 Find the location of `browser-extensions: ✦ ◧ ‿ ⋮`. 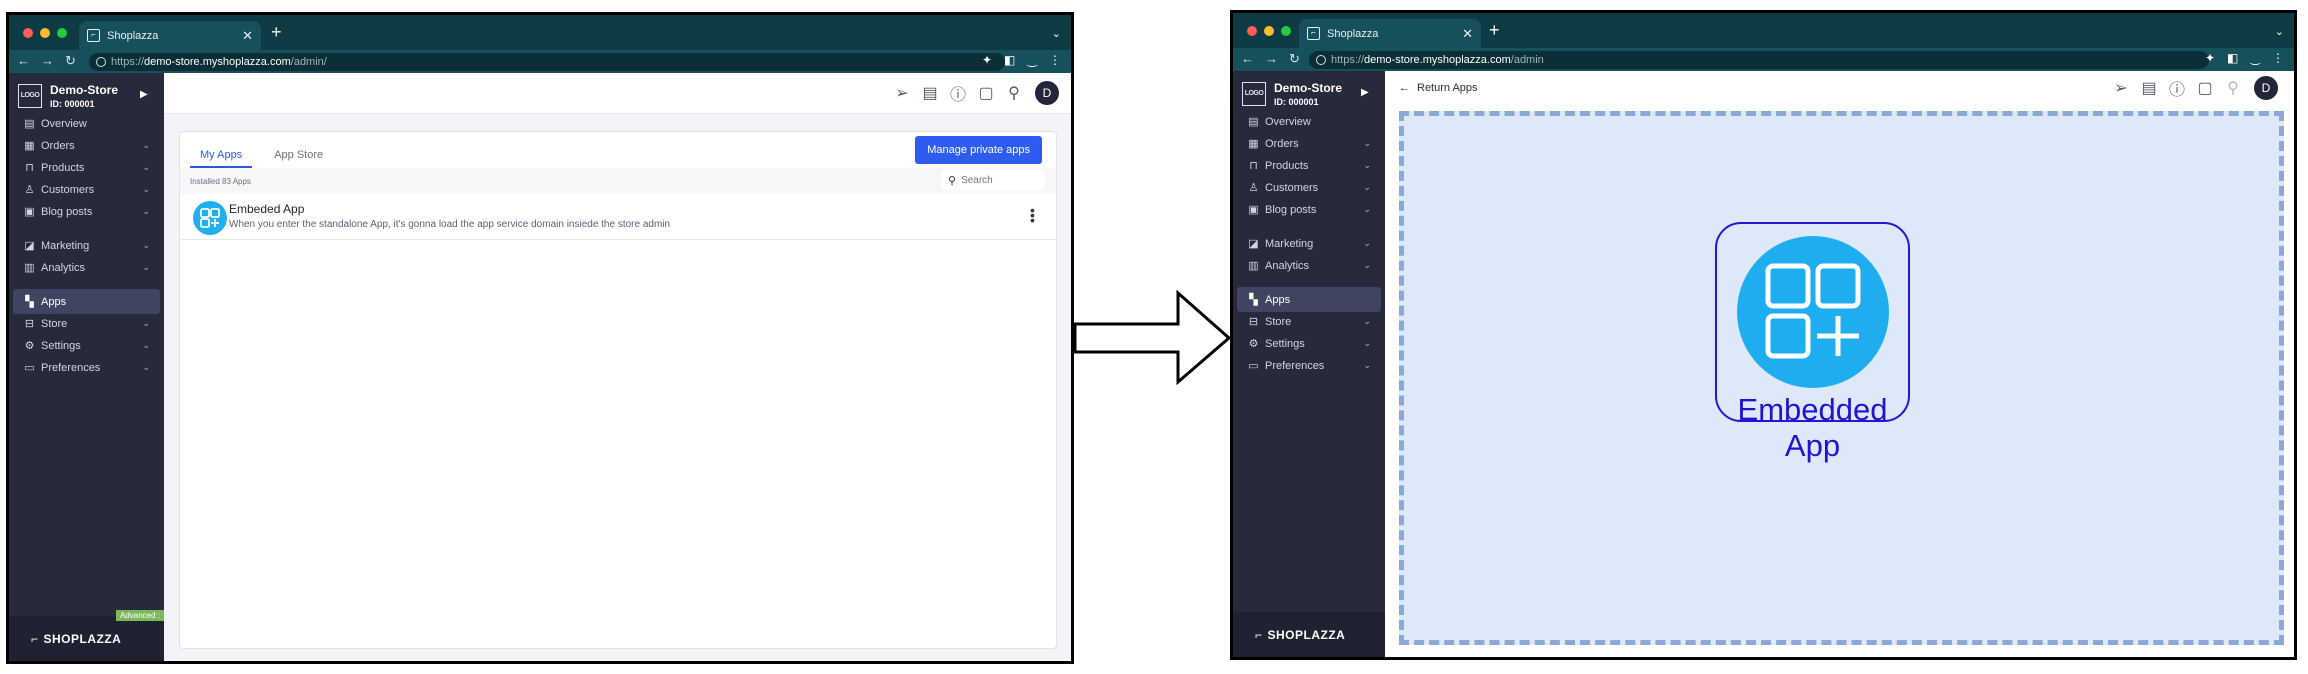

browser-extensions: ✦ ◧ ‿ ⋮ is located at coordinates (2244, 58).